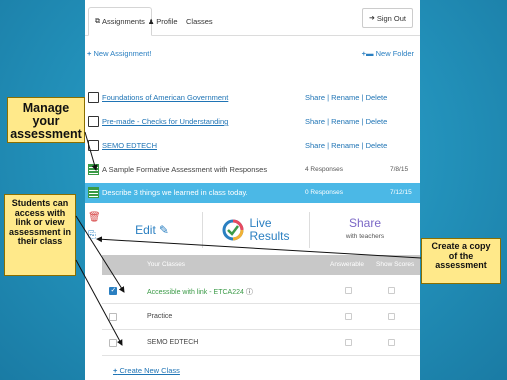 The image size is (507, 380). I want to click on new-assignment-button: + New Assignment!, so click(119, 53).